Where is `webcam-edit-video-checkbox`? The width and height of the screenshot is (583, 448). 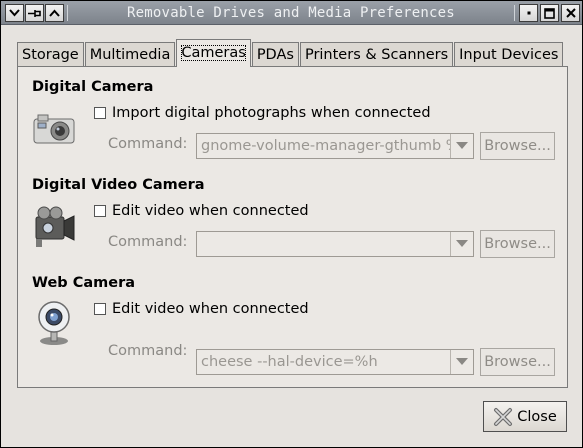
webcam-edit-video-checkbox is located at coordinates (100, 309).